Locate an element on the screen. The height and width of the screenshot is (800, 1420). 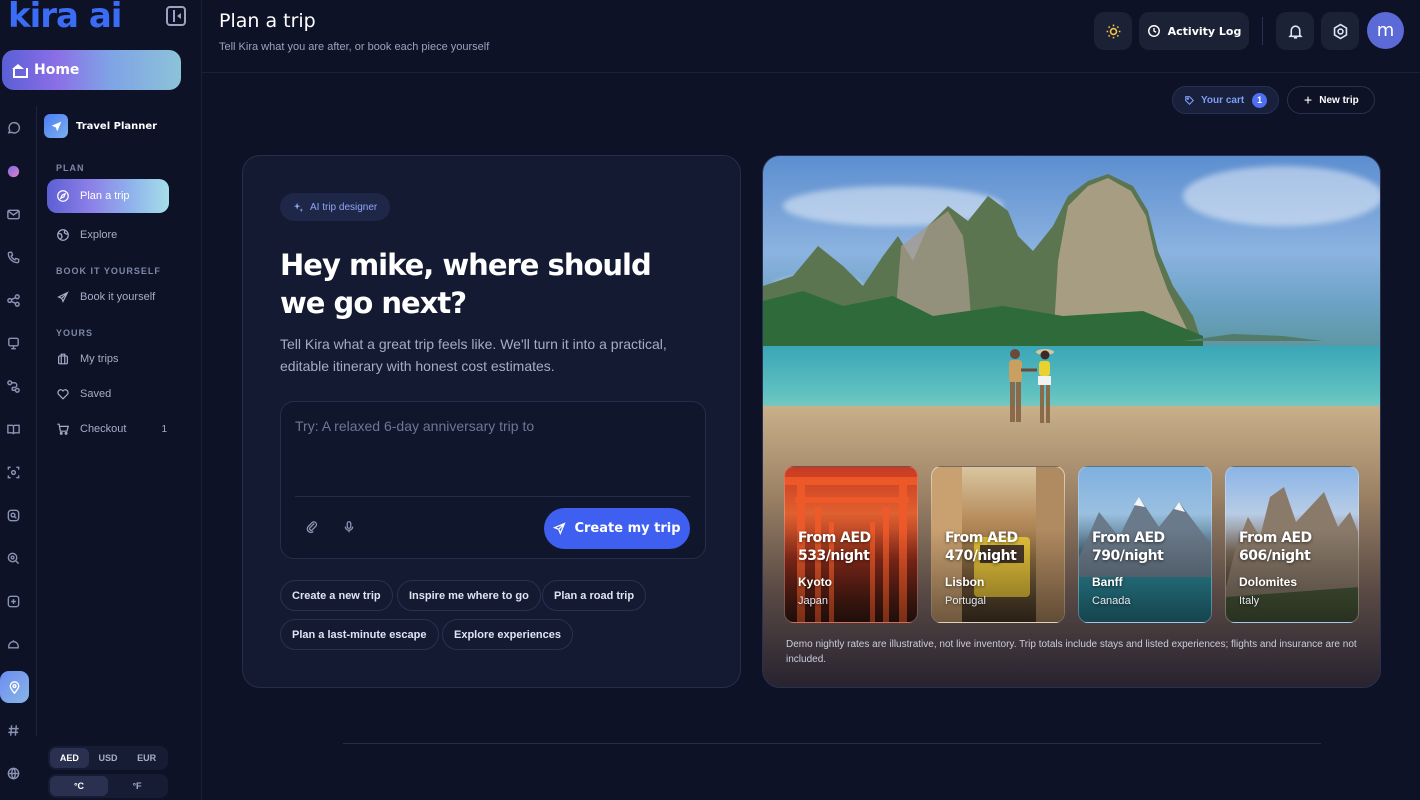
destination-country: Portugal is located at coordinates (965, 601).